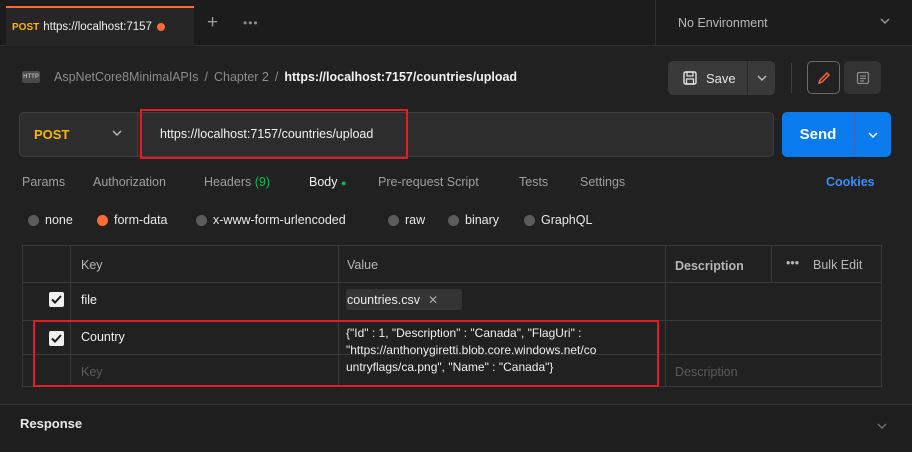  Describe the element at coordinates (433, 300) in the screenshot. I see `remove-file-icon: ✕` at that location.